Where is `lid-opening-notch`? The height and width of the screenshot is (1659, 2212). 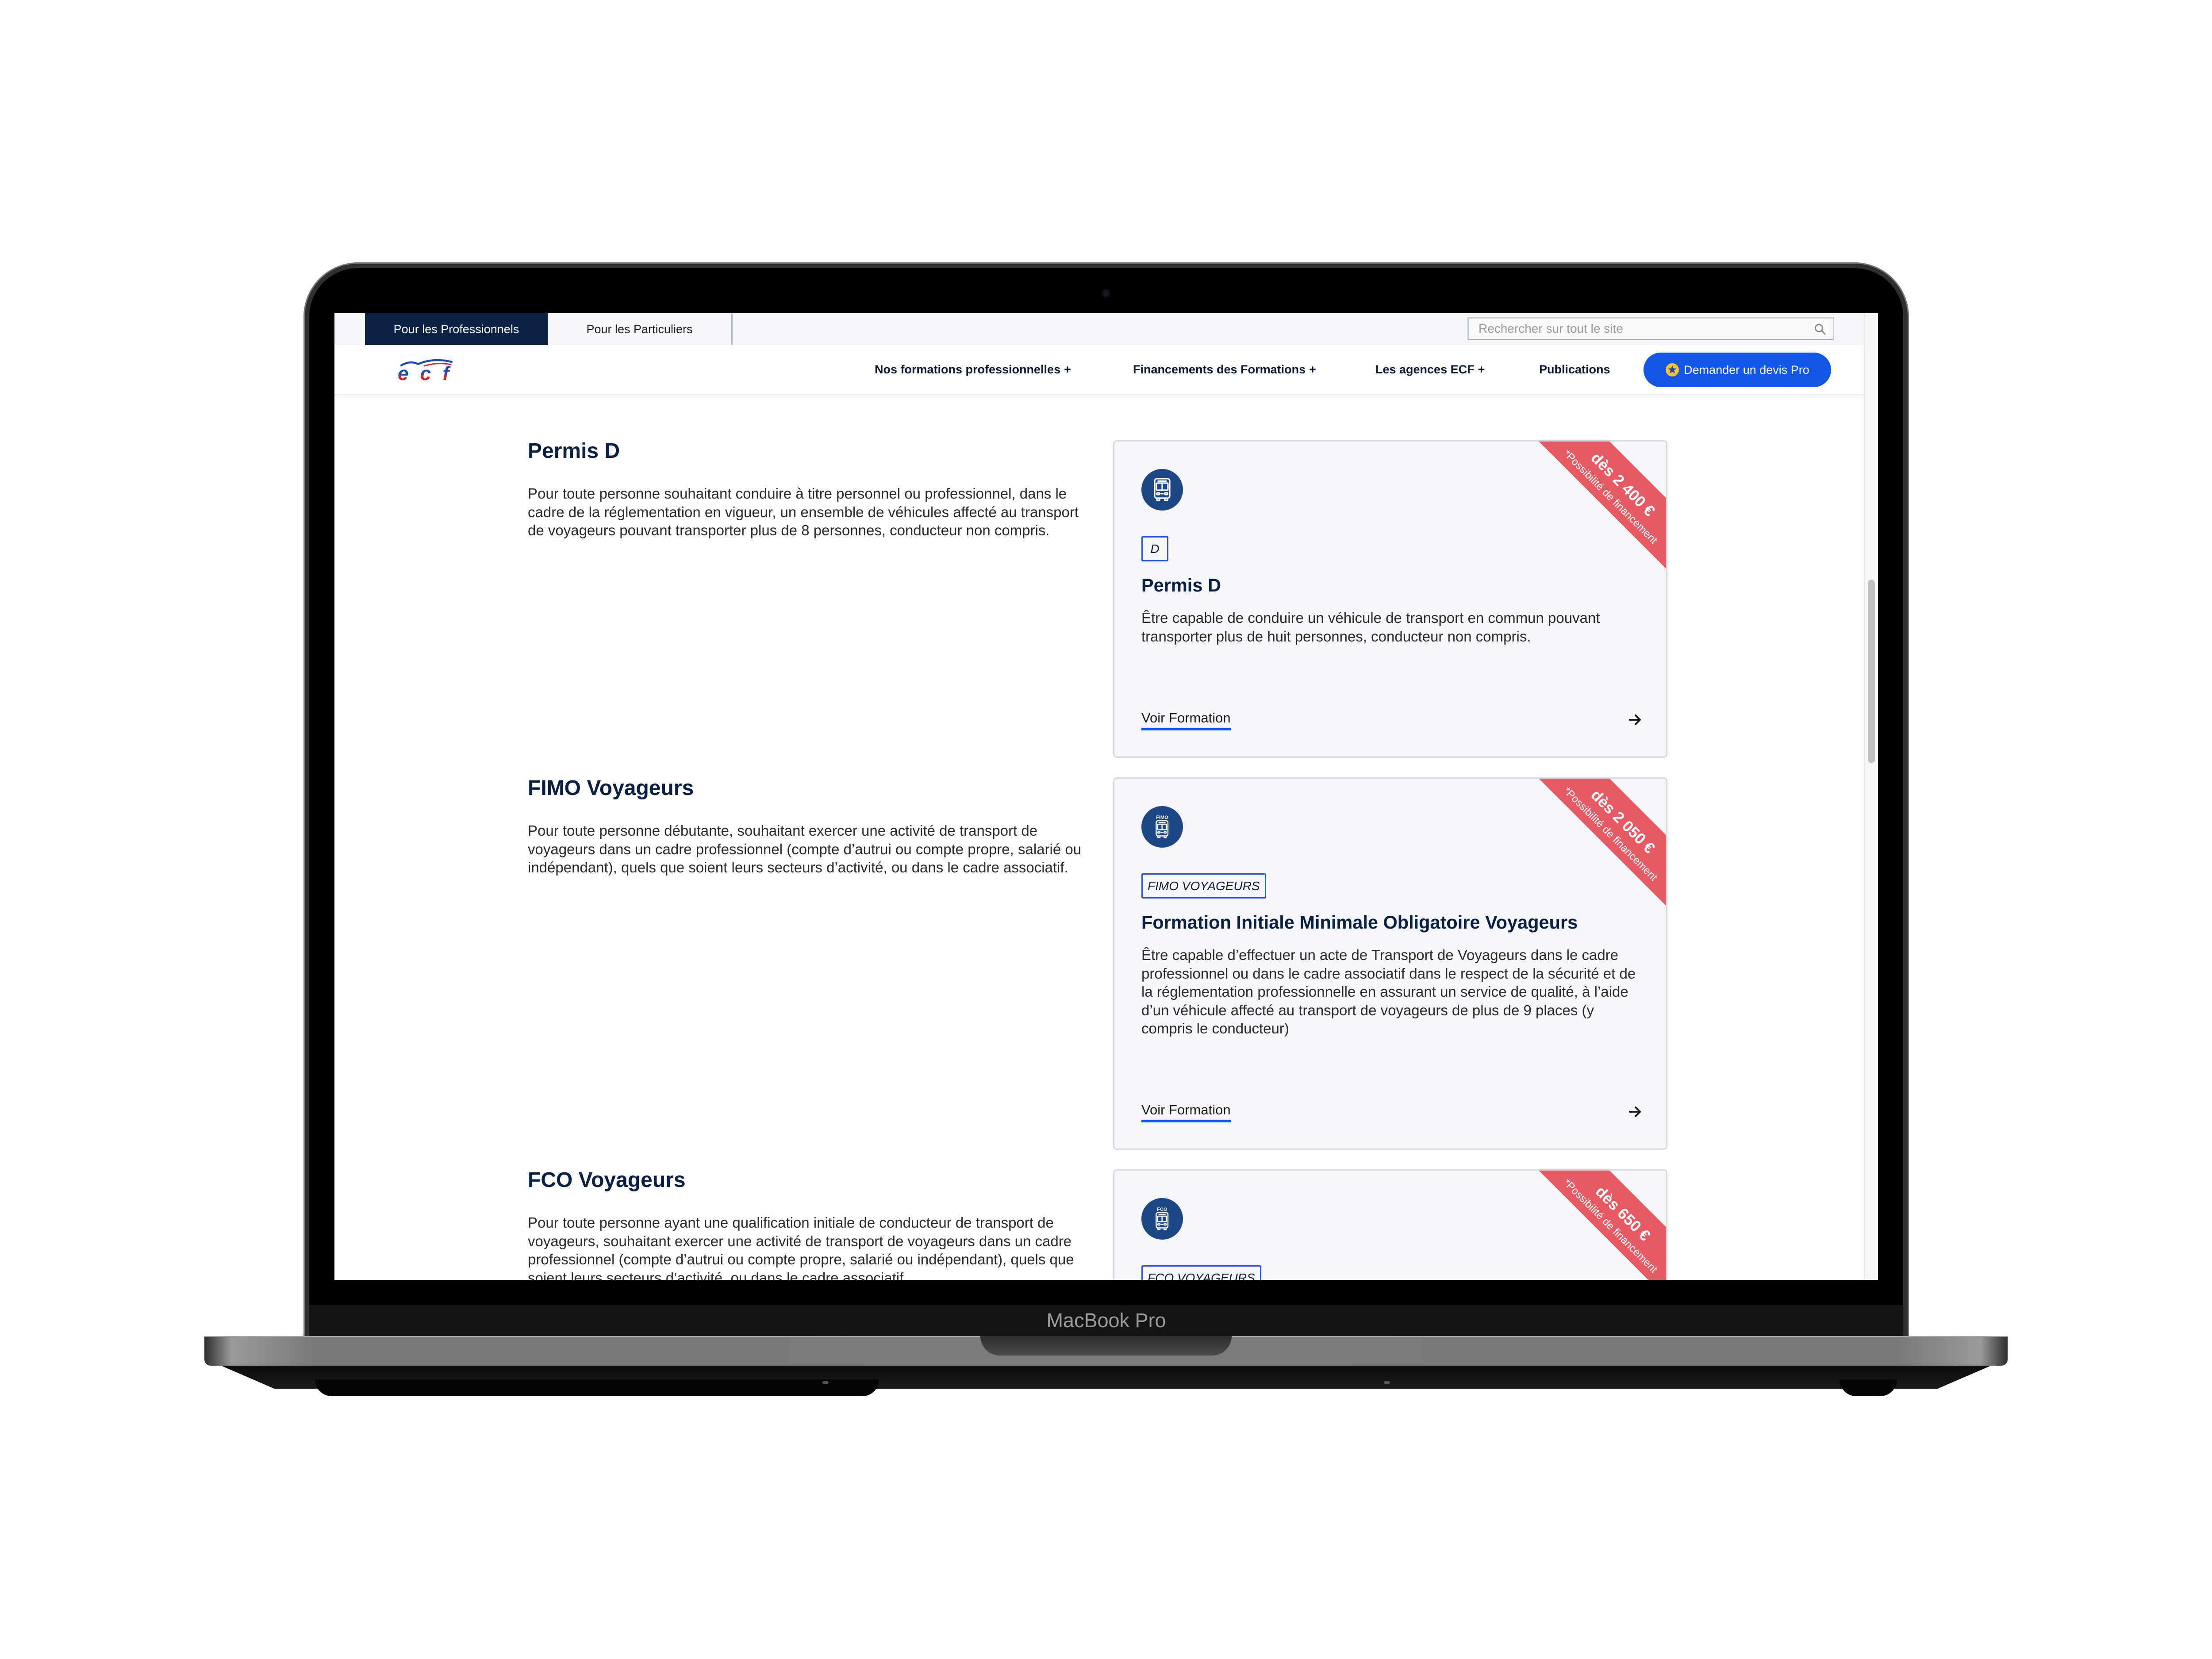
lid-opening-notch is located at coordinates (1106, 1346).